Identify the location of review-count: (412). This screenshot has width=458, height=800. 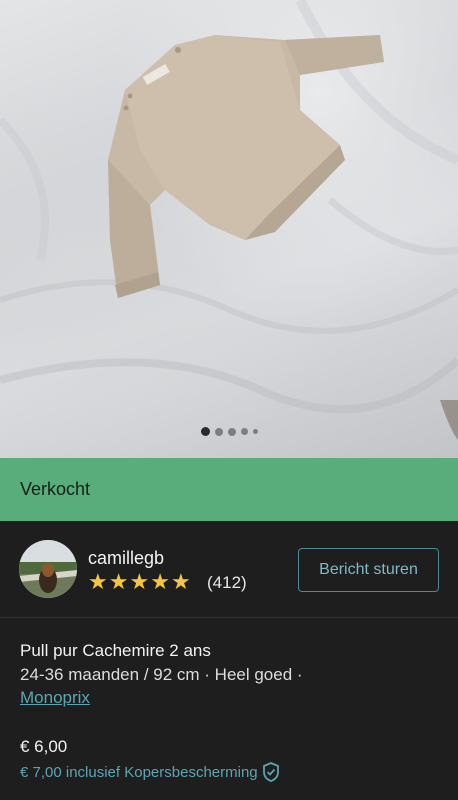
(227, 583).